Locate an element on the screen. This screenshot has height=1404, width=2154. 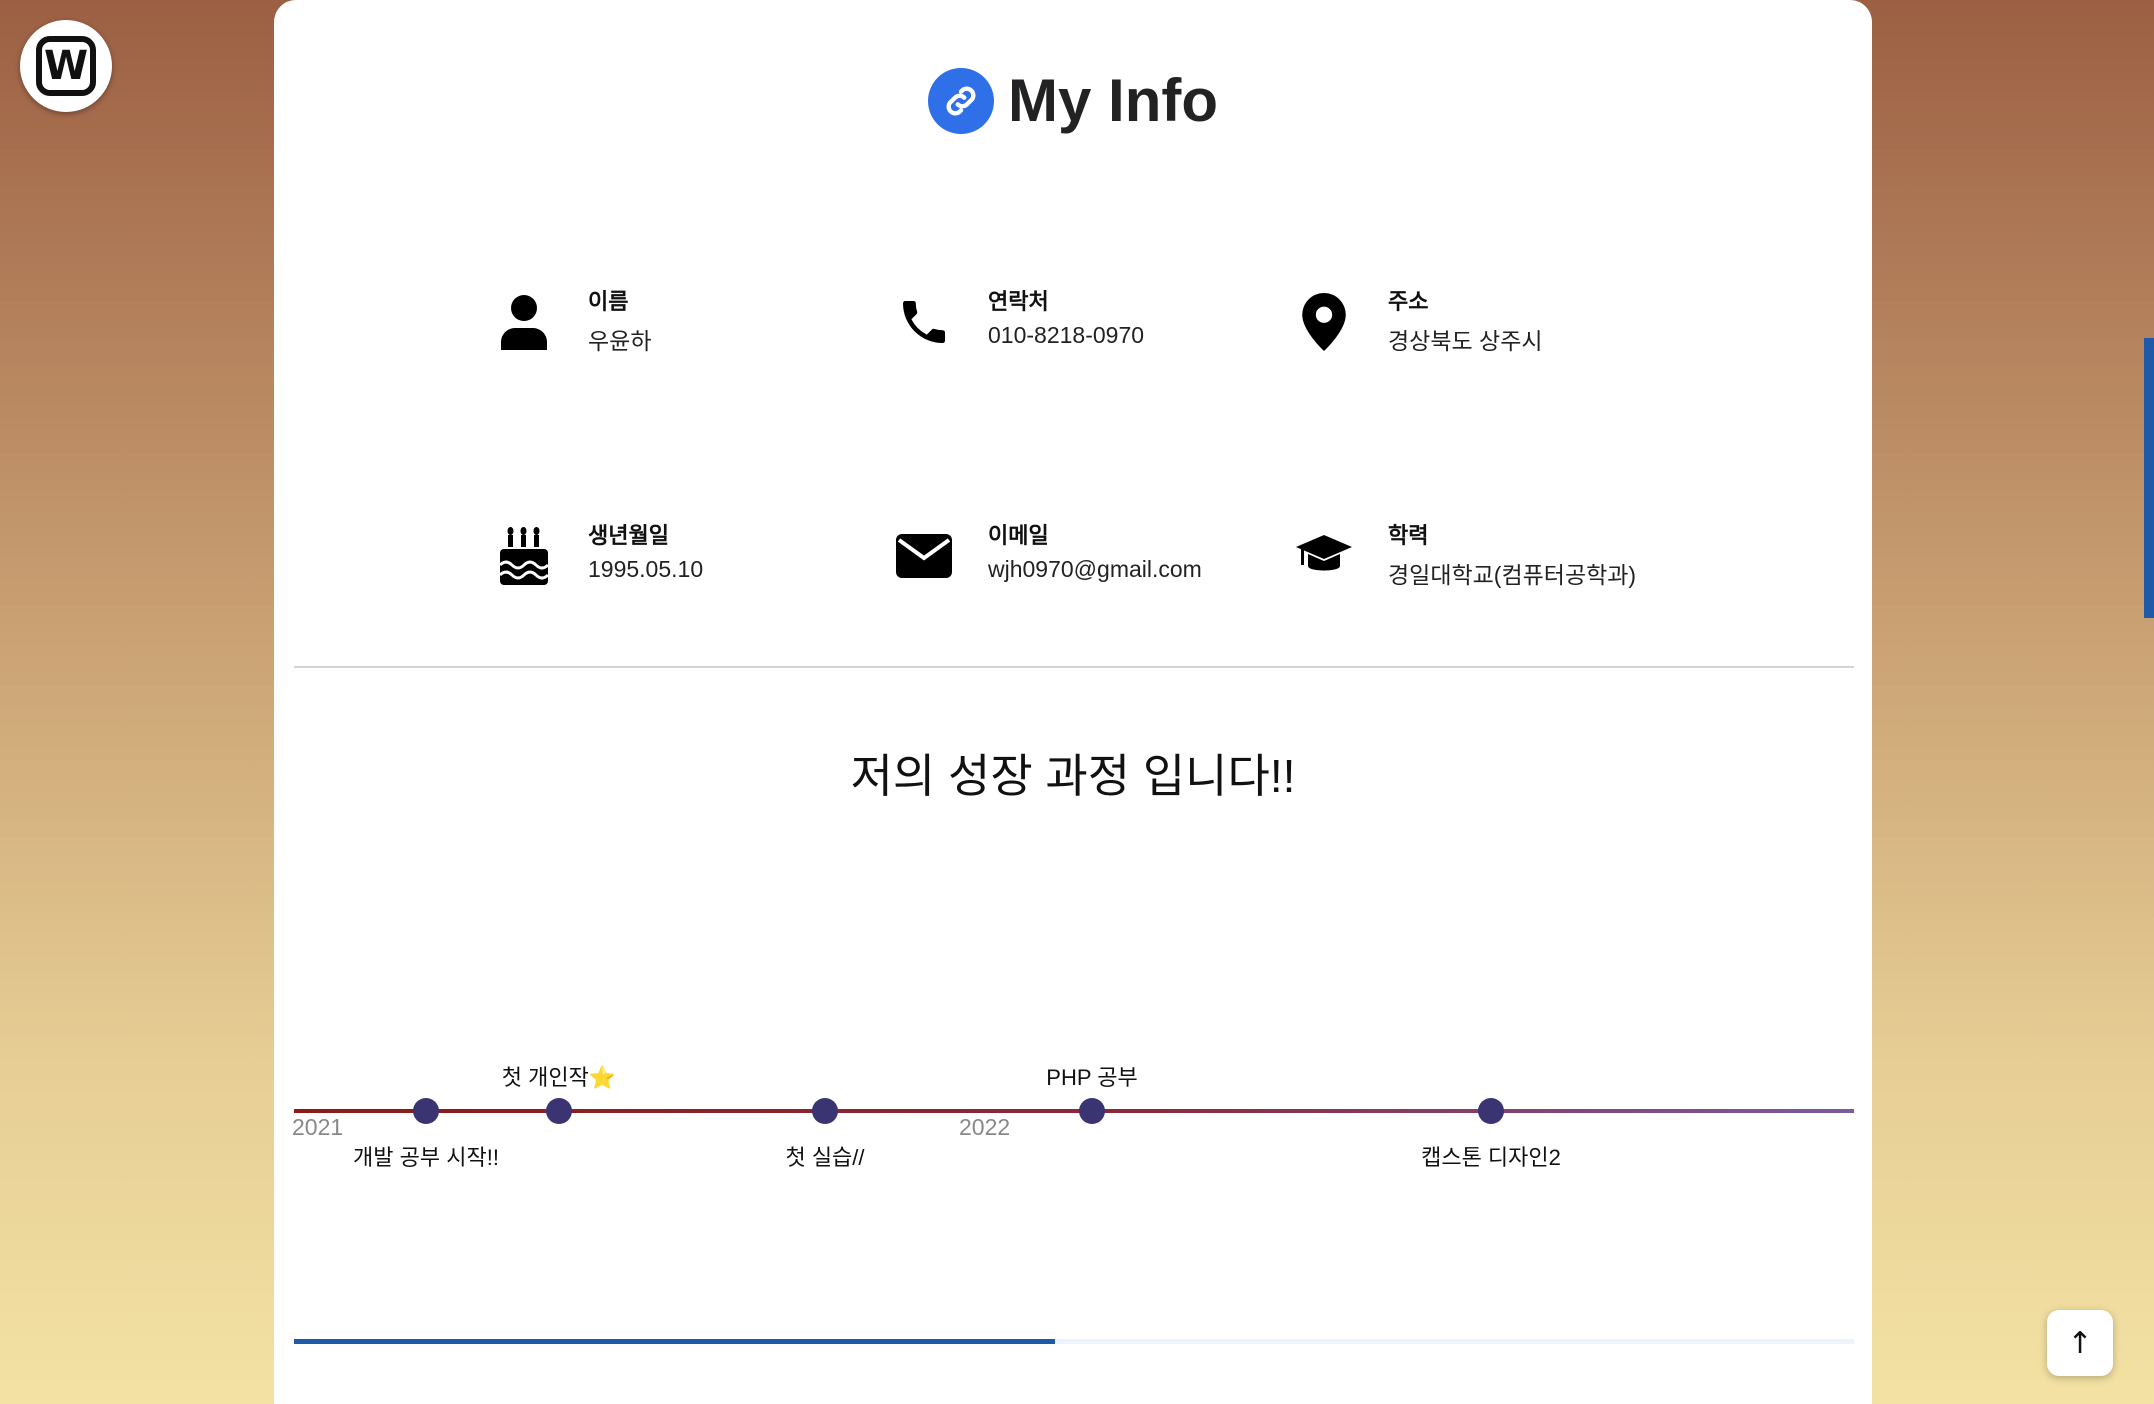
section-divider is located at coordinates (1074, 667).